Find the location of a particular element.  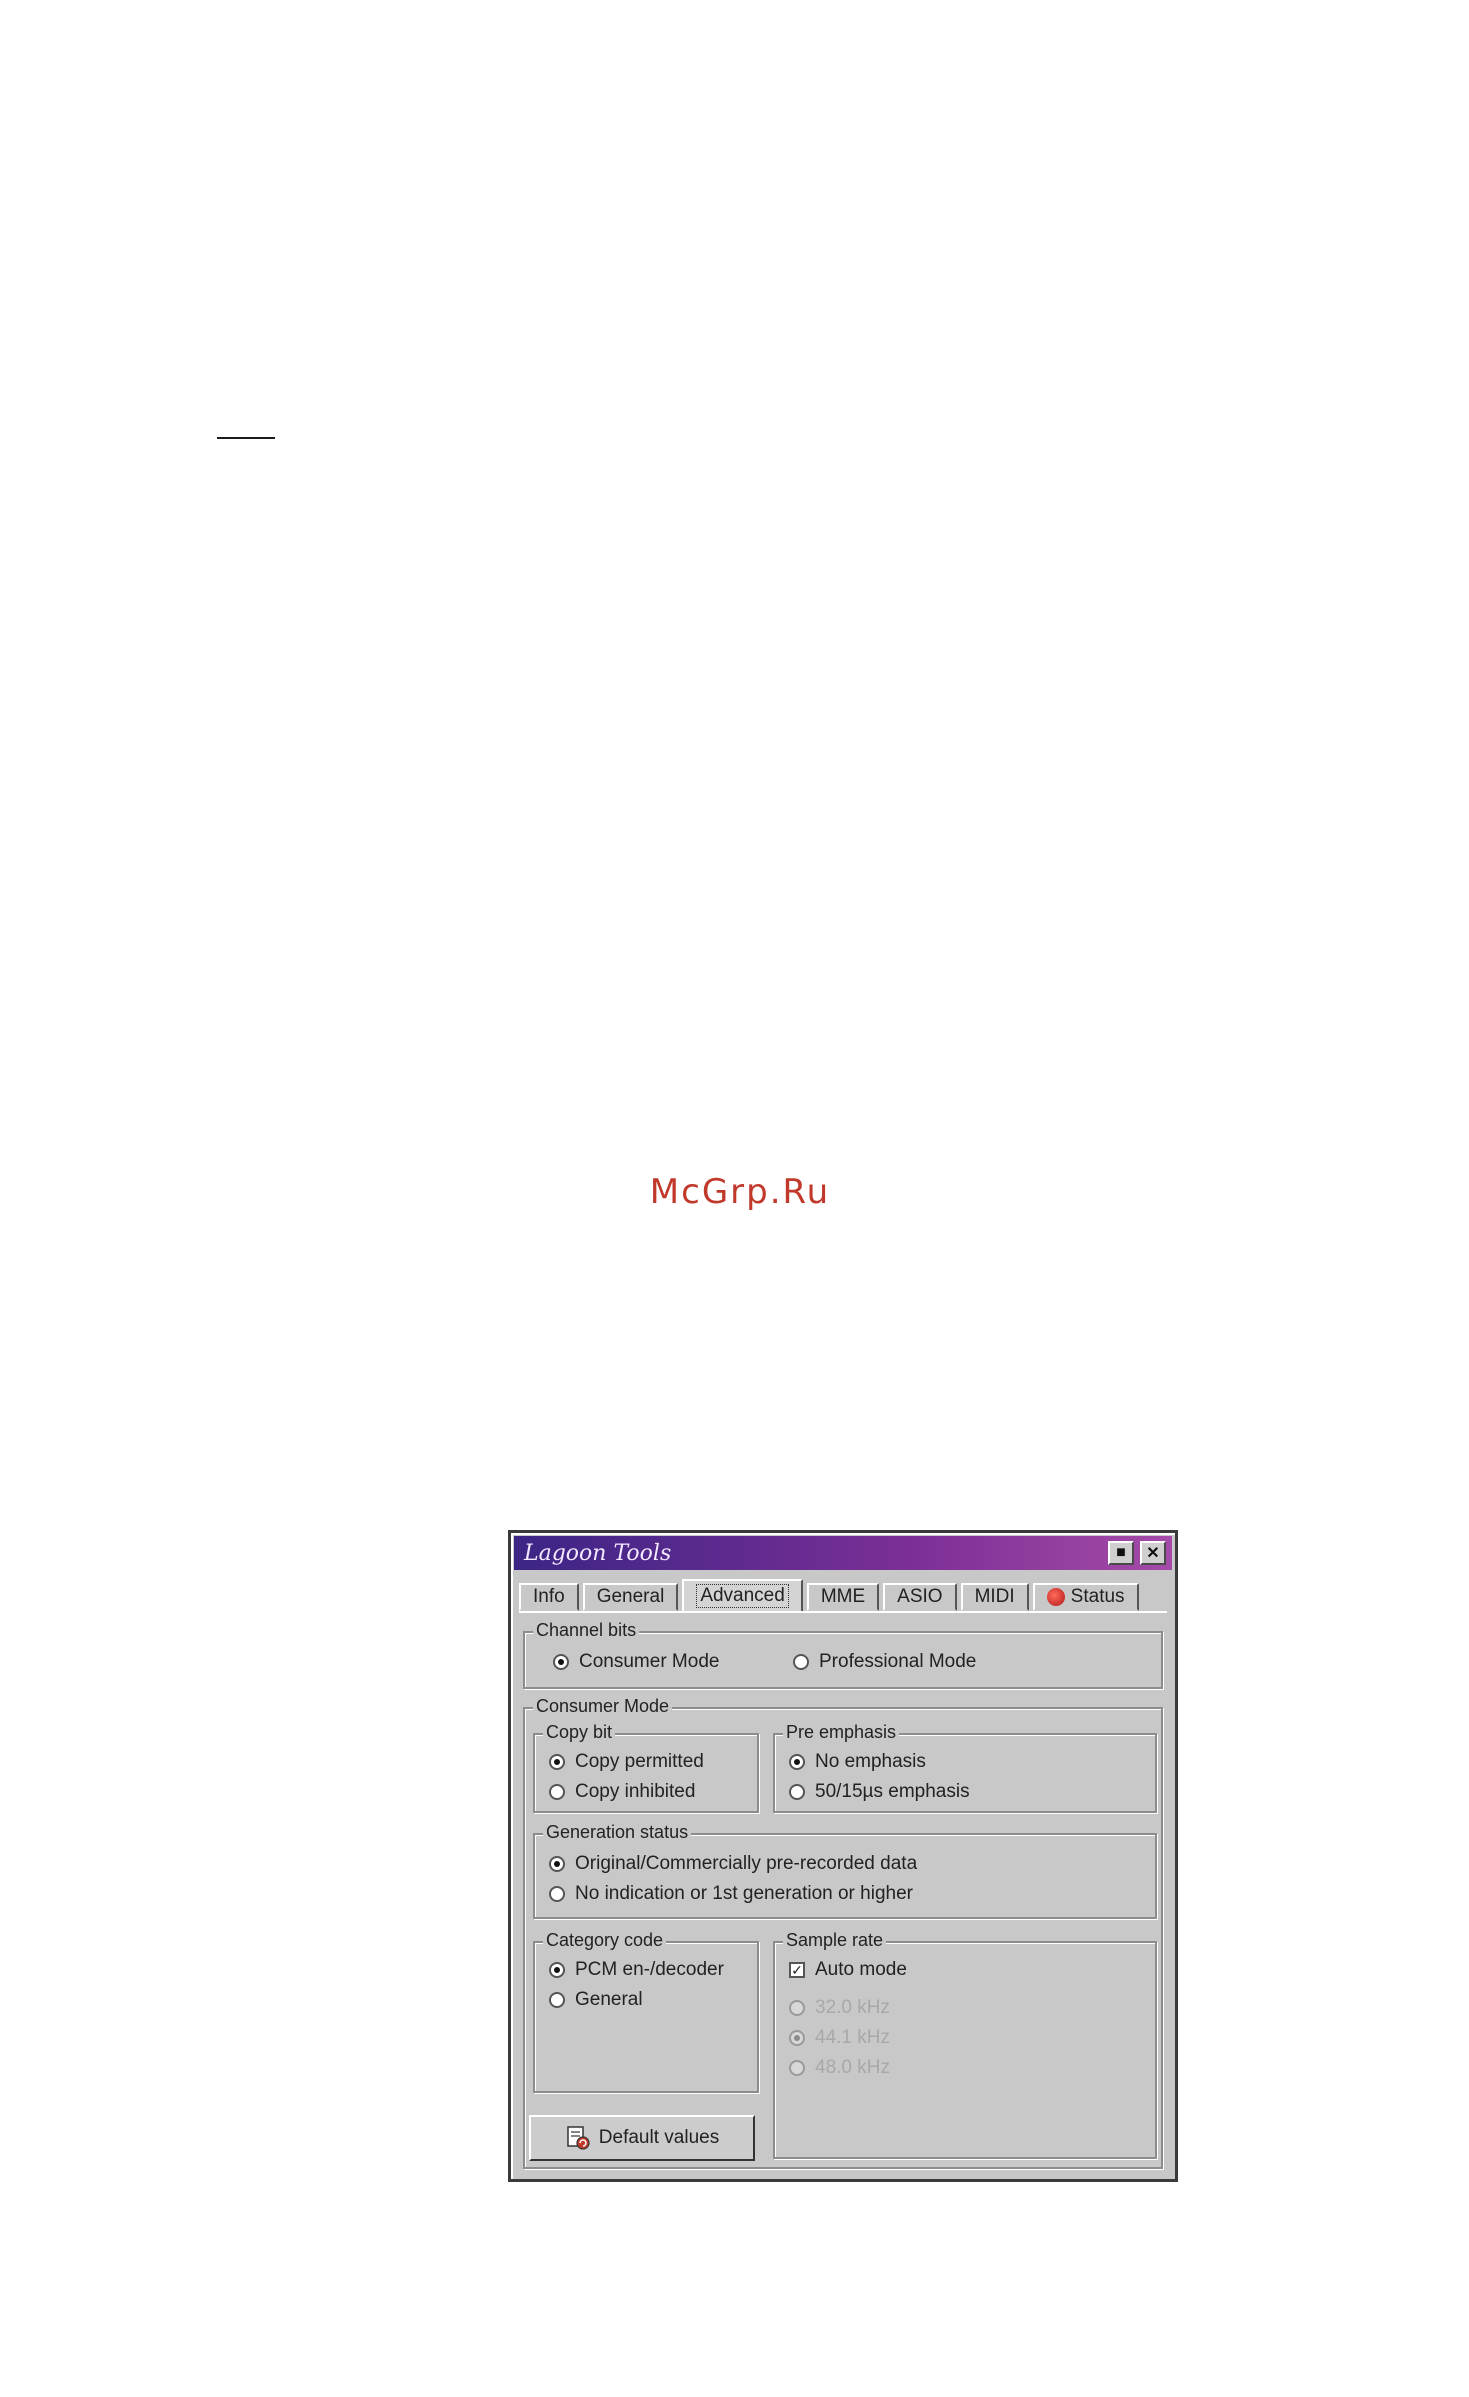

default-values-button: Default values is located at coordinates (642, 2138).